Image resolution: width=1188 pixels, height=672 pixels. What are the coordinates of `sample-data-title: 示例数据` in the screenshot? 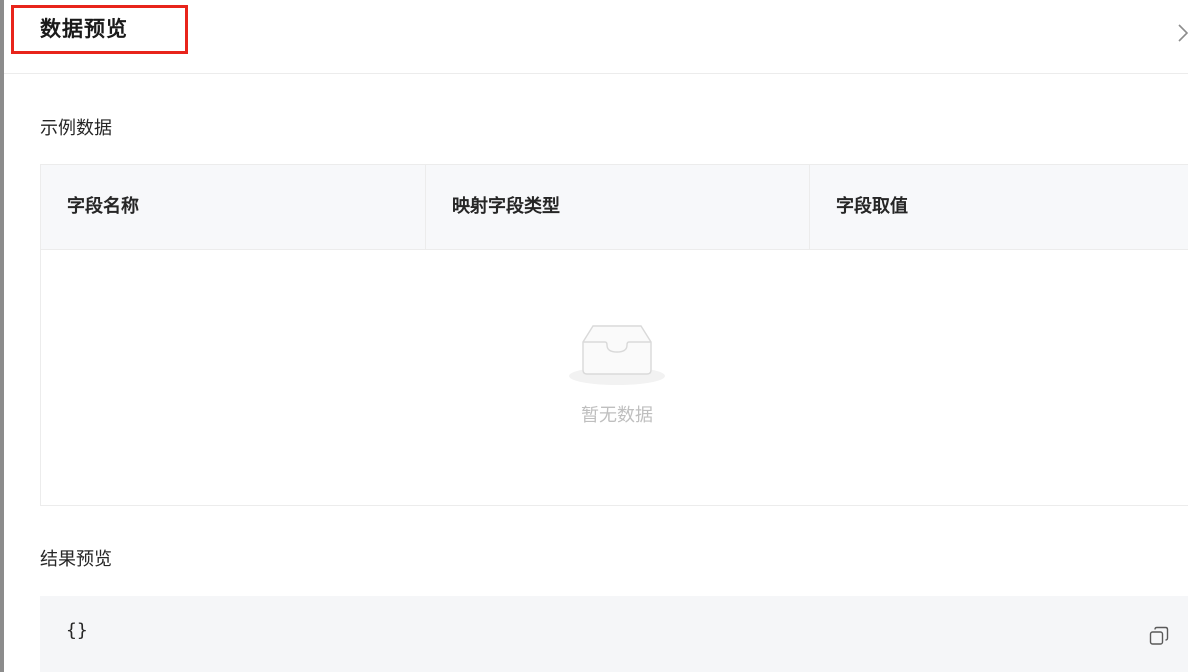 It's located at (76, 128).